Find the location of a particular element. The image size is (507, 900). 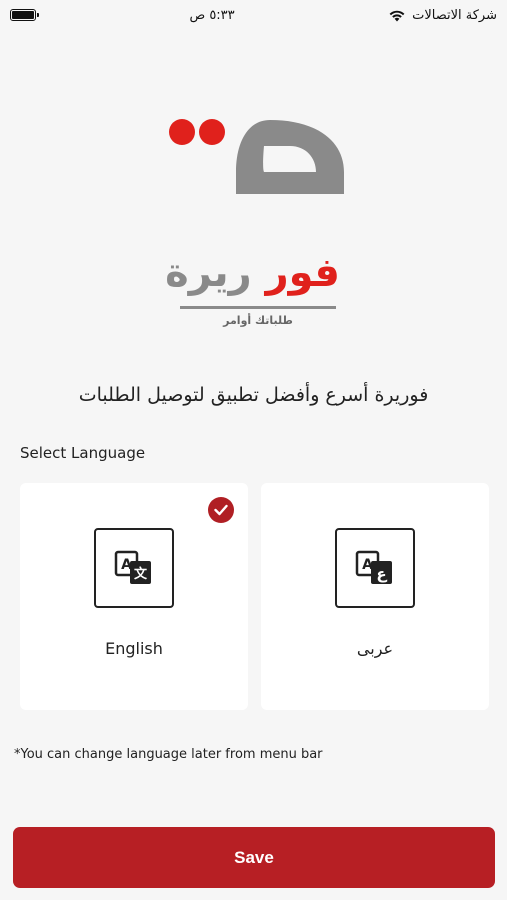

translate-a-x-icon: A 文 is located at coordinates (134, 568).